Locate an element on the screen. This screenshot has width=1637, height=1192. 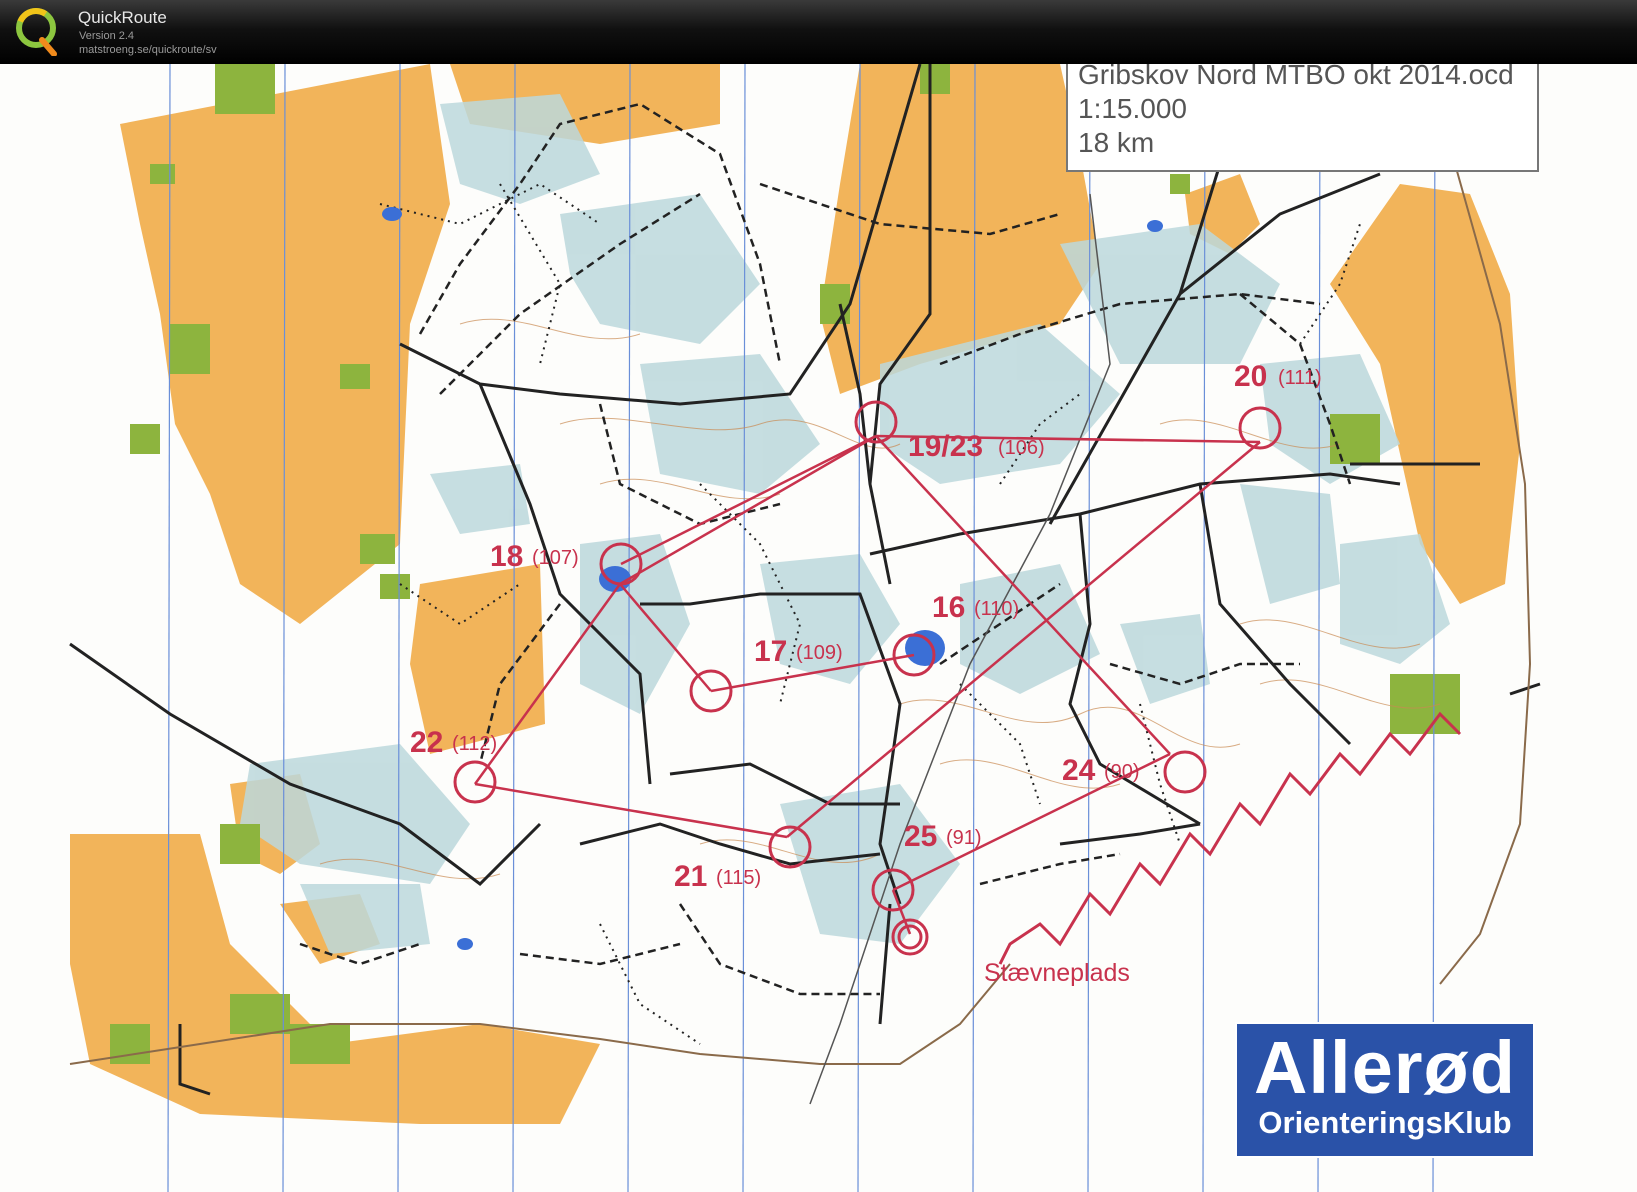
control-code-22: (112) is located at coordinates (474, 744).